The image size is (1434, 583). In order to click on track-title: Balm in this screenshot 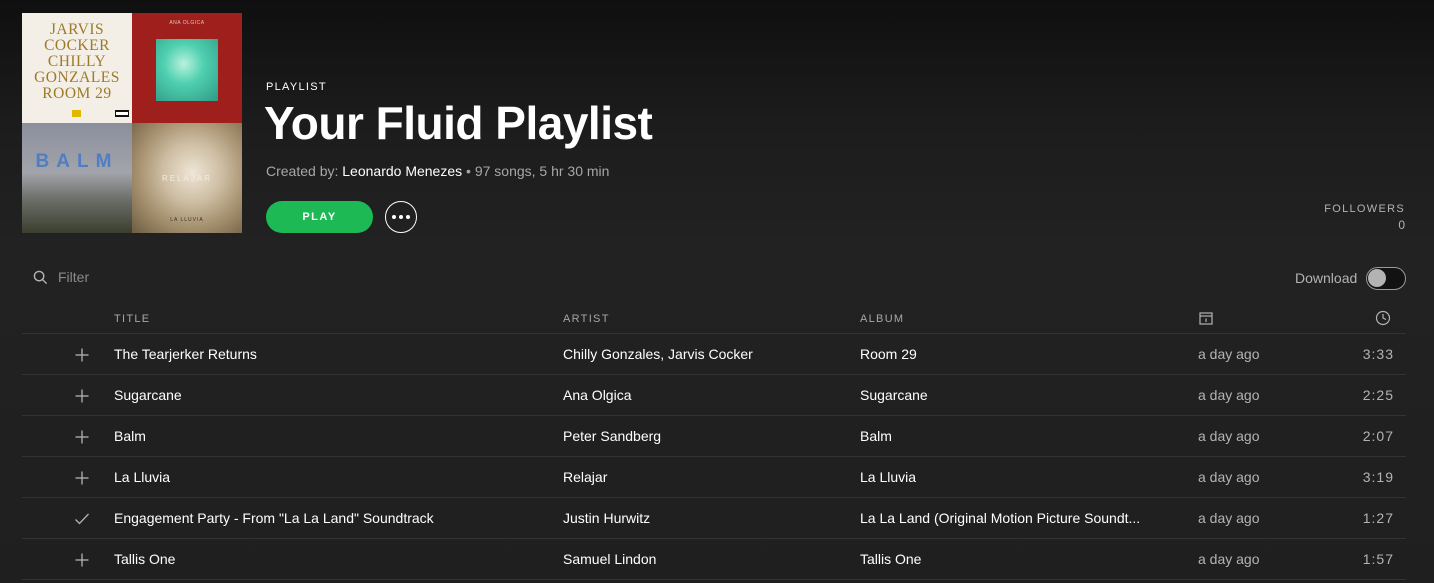, I will do `click(130, 436)`.